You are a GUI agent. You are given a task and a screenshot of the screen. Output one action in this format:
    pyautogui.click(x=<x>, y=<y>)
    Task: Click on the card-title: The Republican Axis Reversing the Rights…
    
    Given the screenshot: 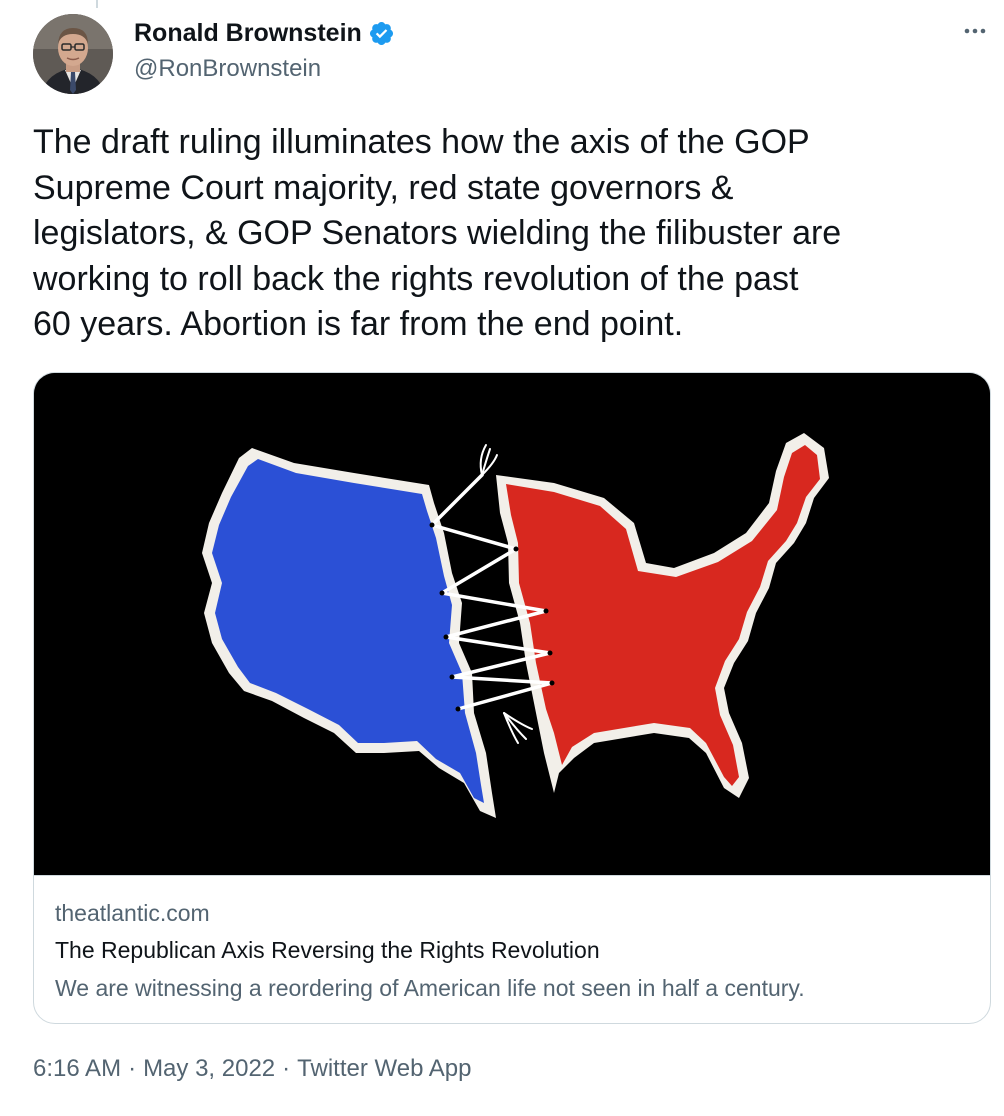 What is the action you would take?
    pyautogui.click(x=327, y=950)
    